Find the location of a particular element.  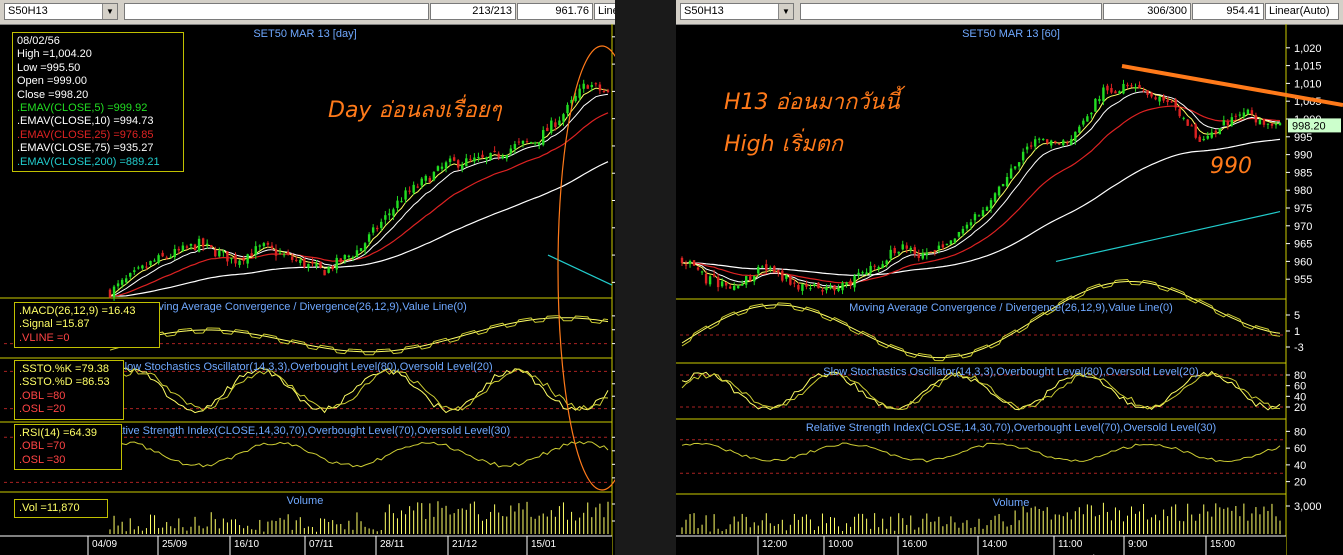

price-tick-label: 955 is located at coordinates (1303, 280).